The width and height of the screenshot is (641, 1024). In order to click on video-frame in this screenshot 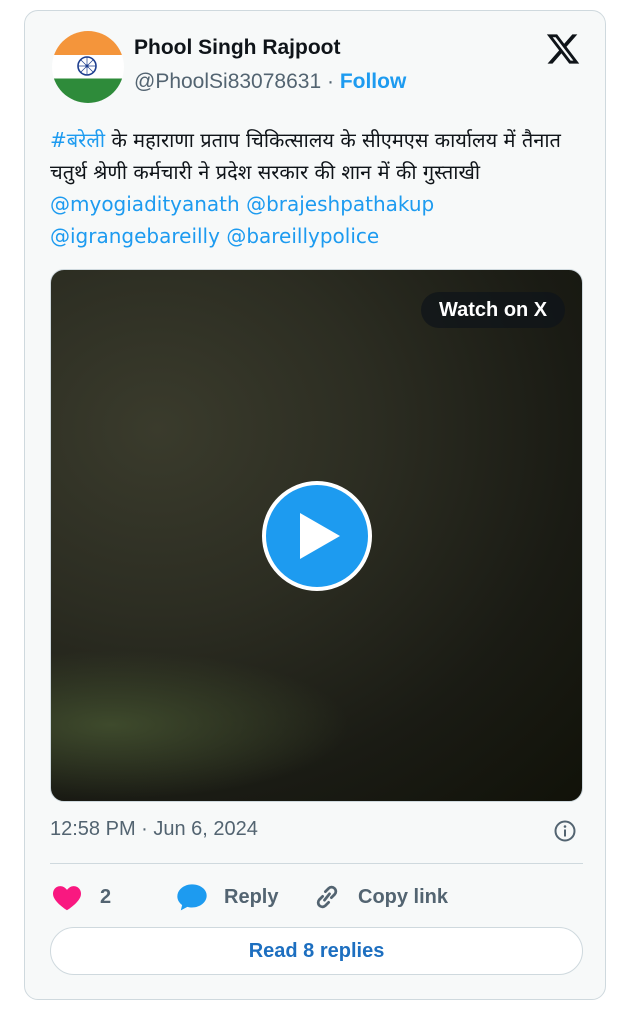, I will do `click(201, 725)`.